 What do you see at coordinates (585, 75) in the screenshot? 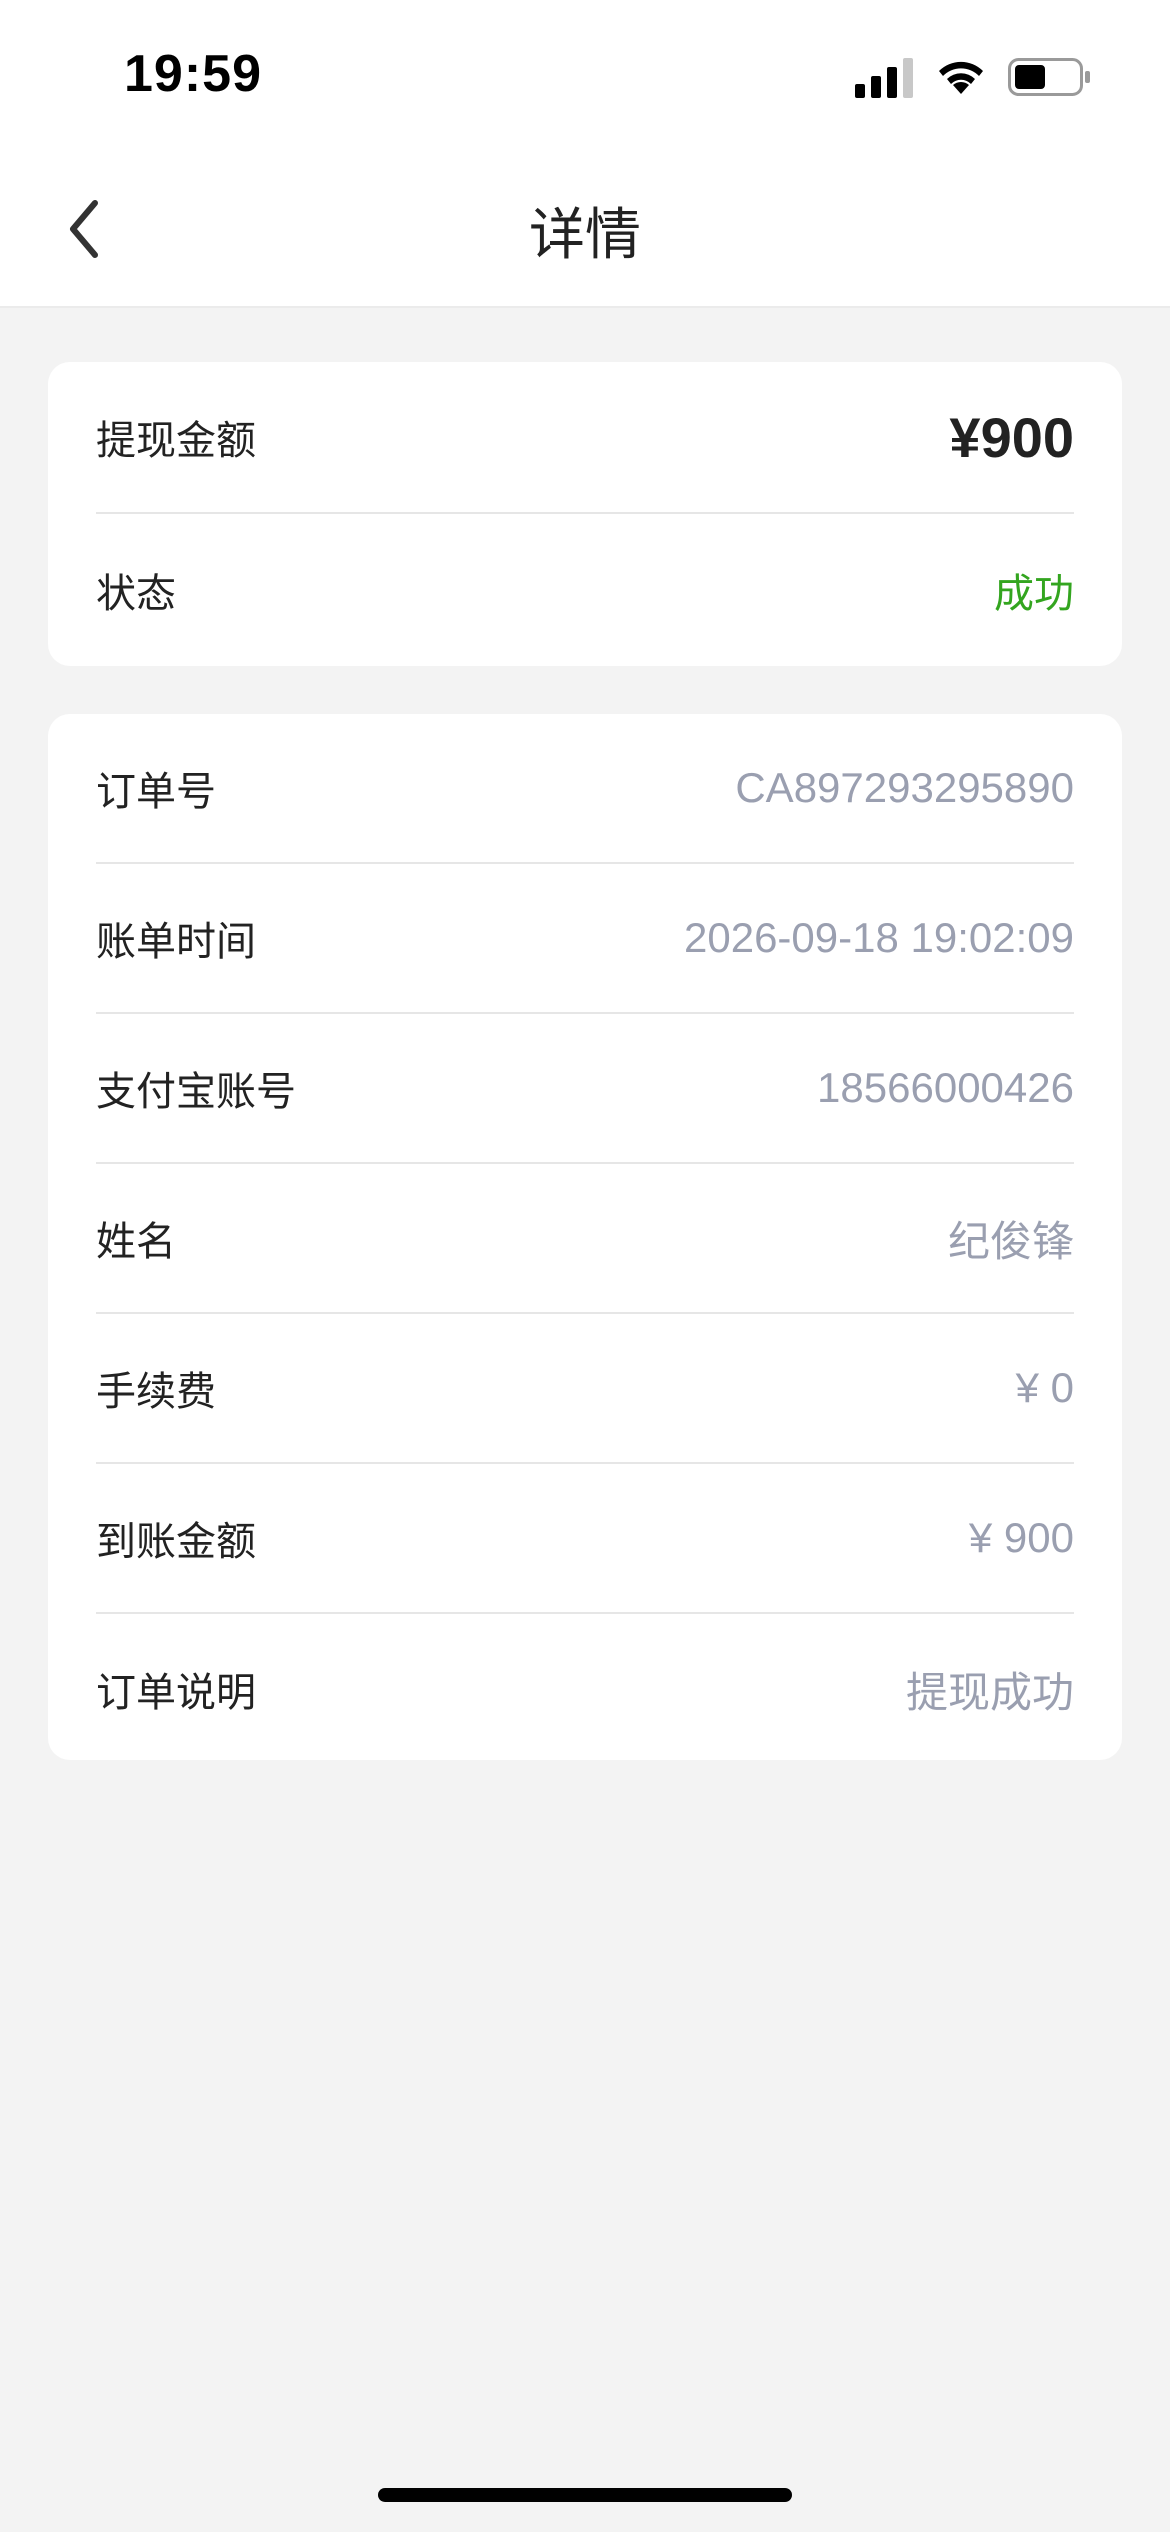
I see `status-bar: 19:59` at bounding box center [585, 75].